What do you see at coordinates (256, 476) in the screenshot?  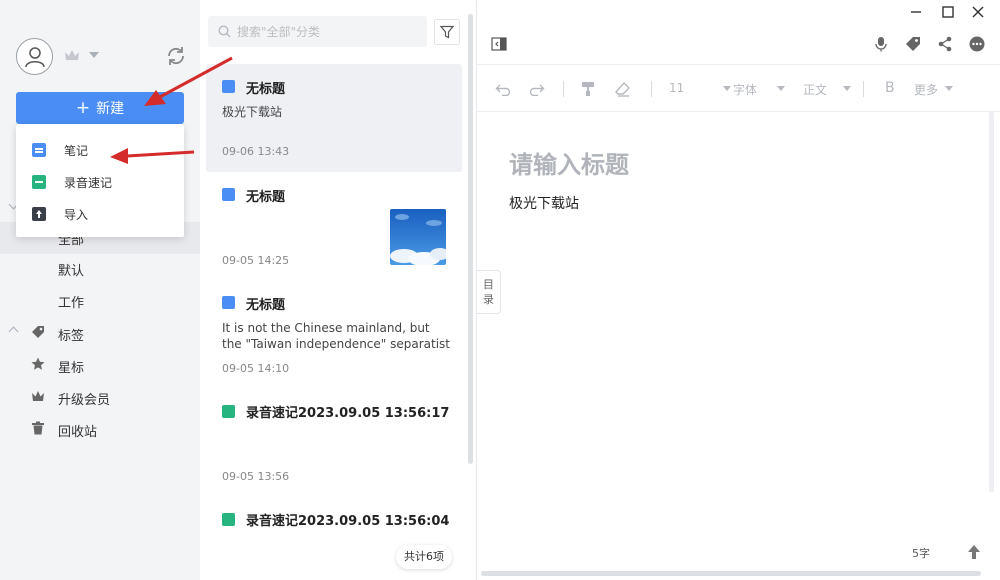 I see `note-date: 09-05 13:56` at bounding box center [256, 476].